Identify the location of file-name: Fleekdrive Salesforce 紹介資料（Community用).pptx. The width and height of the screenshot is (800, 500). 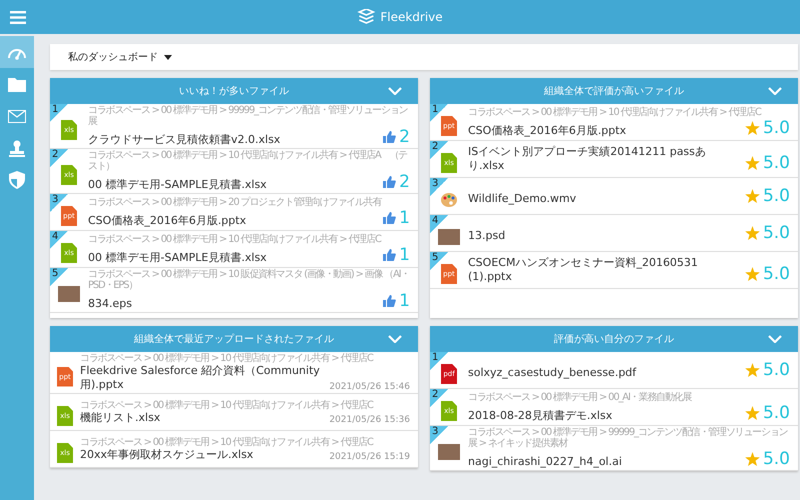
(201, 378).